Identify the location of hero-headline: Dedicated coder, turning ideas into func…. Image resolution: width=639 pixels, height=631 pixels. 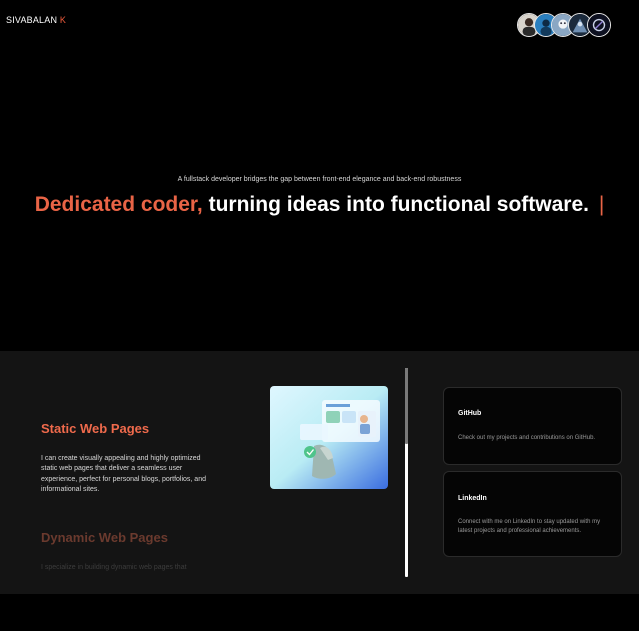
(319, 205).